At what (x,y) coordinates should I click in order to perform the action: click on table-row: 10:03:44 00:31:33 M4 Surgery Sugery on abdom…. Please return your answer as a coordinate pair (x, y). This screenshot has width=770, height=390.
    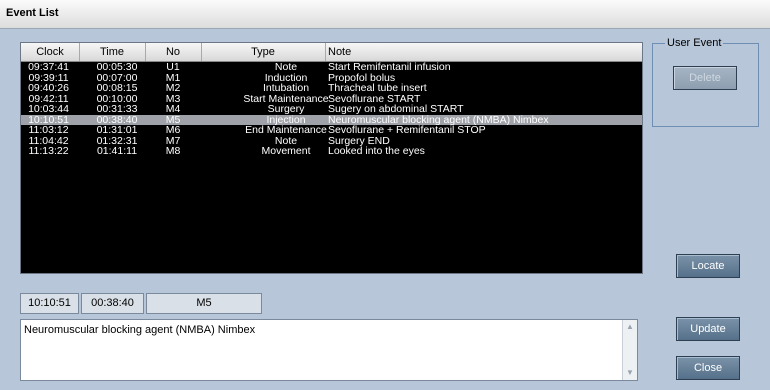
    Looking at the image, I should click on (331, 109).